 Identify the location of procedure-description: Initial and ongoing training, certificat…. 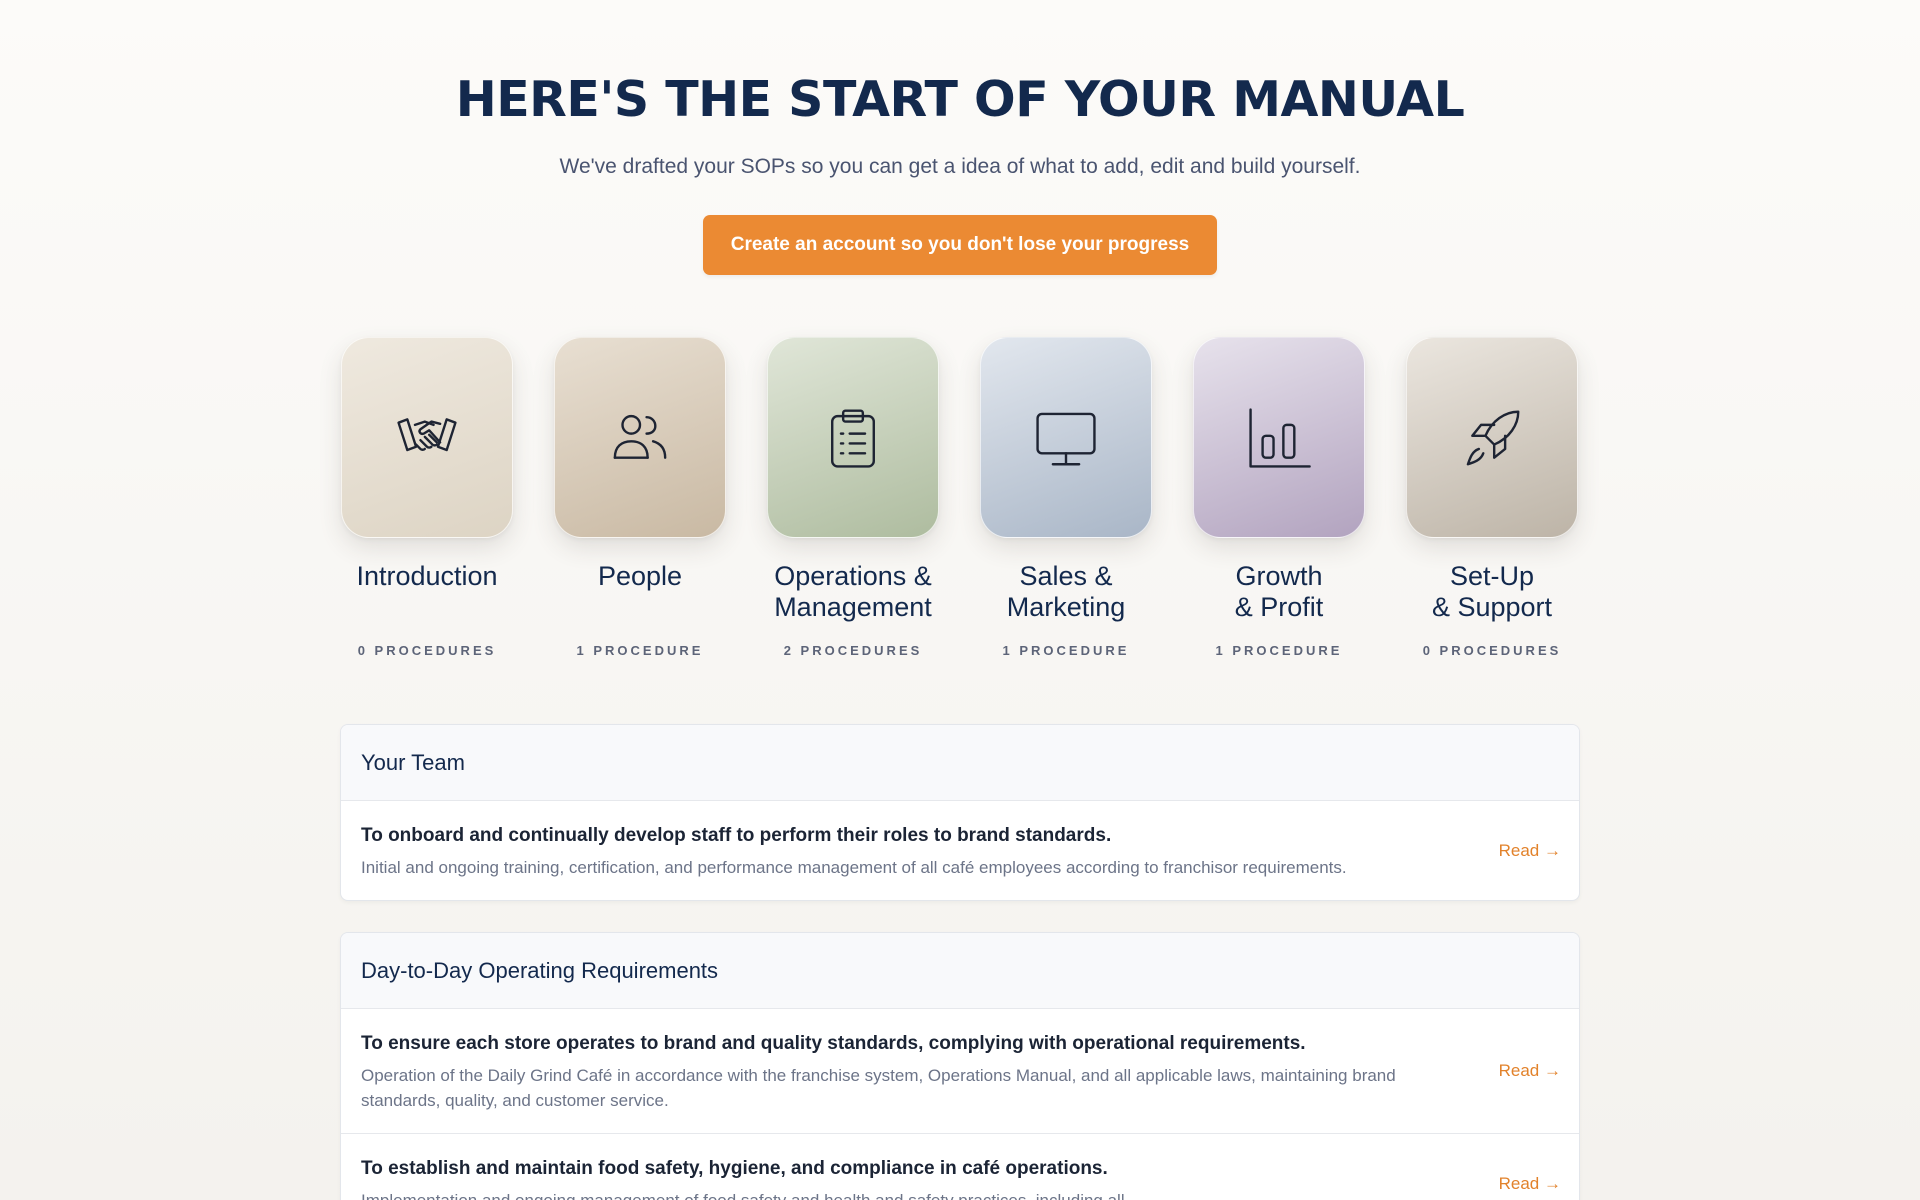
(854, 867).